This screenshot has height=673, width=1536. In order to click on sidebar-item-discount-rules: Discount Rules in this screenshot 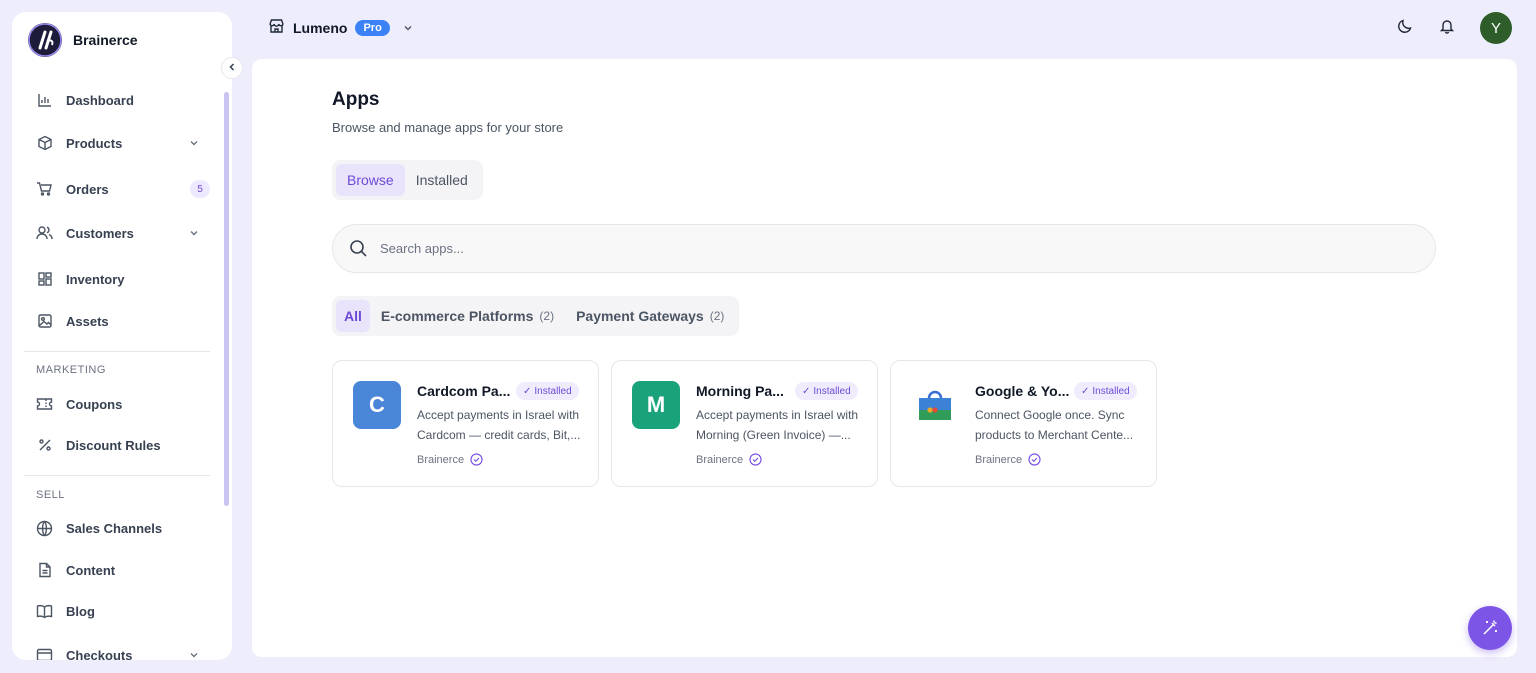, I will do `click(117, 445)`.